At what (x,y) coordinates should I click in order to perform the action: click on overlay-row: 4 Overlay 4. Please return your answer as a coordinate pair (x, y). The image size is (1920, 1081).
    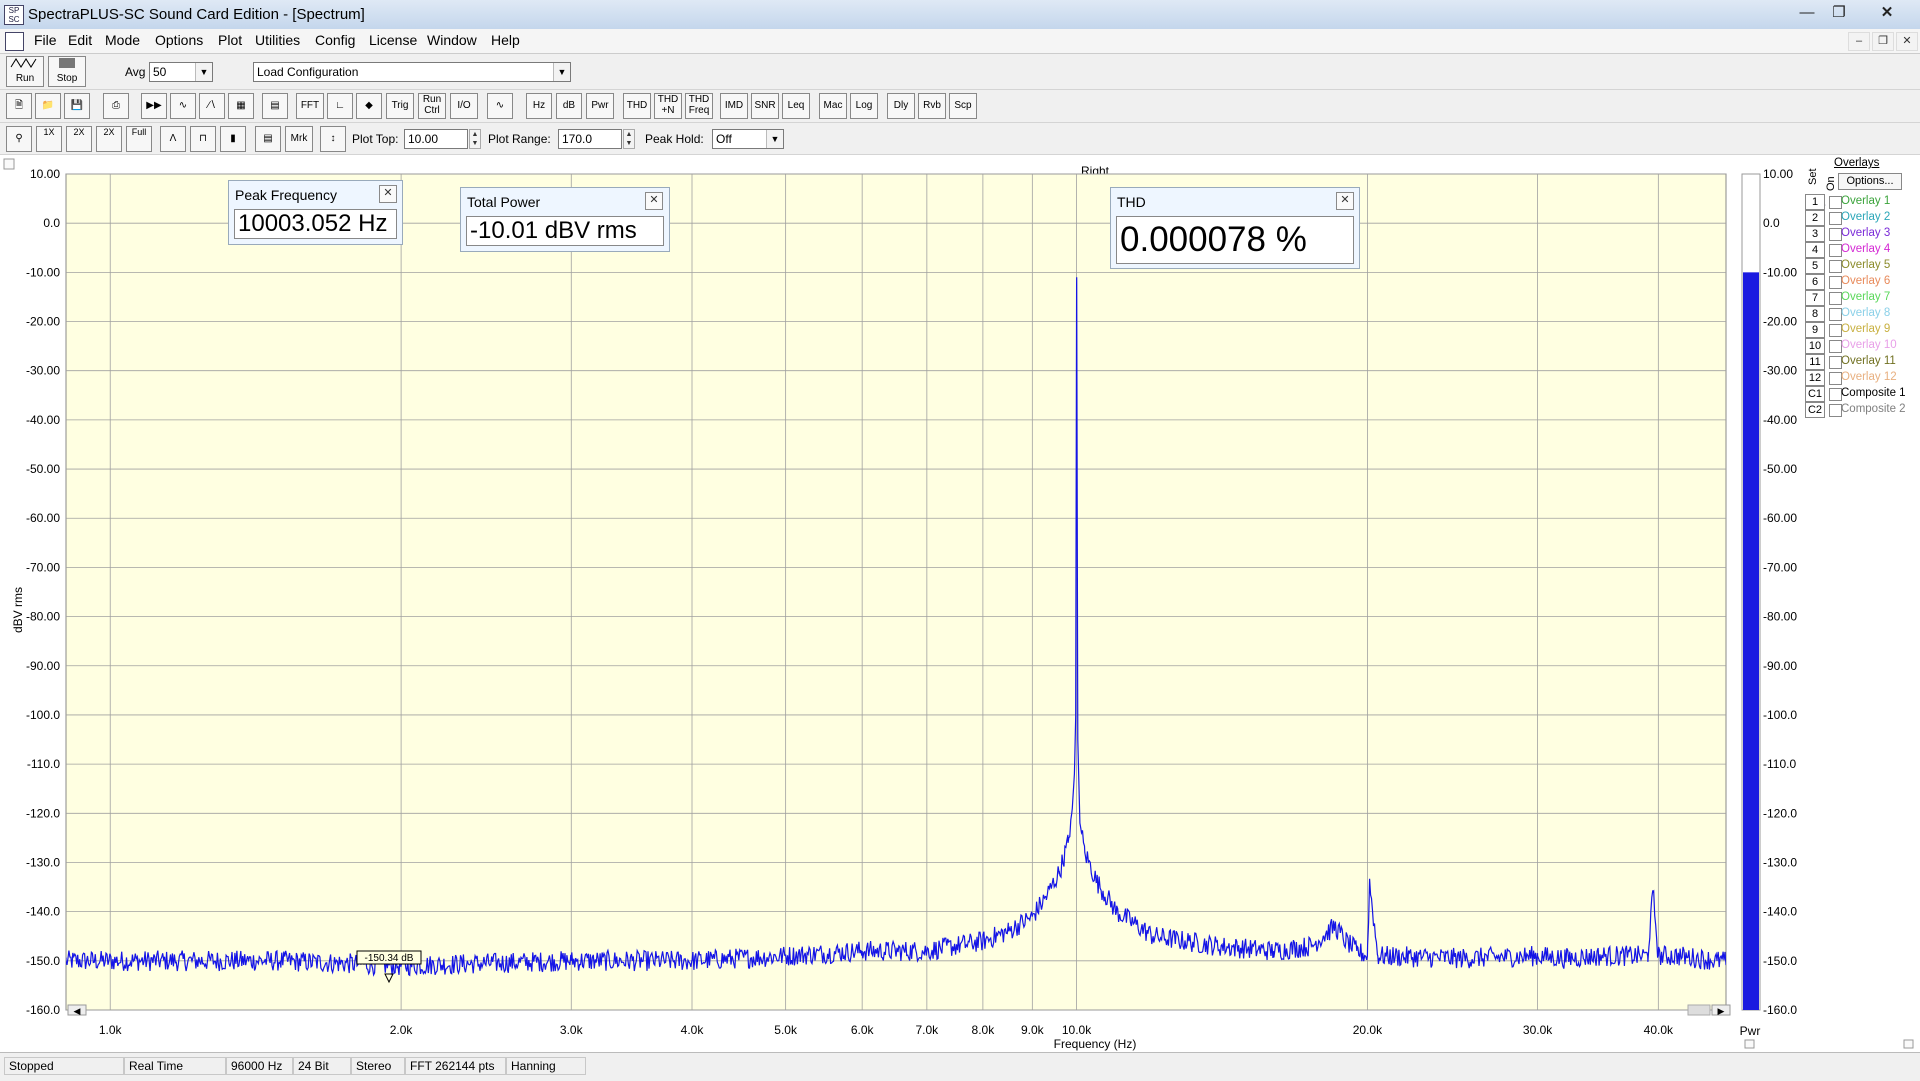
    Looking at the image, I should click on (1862, 250).